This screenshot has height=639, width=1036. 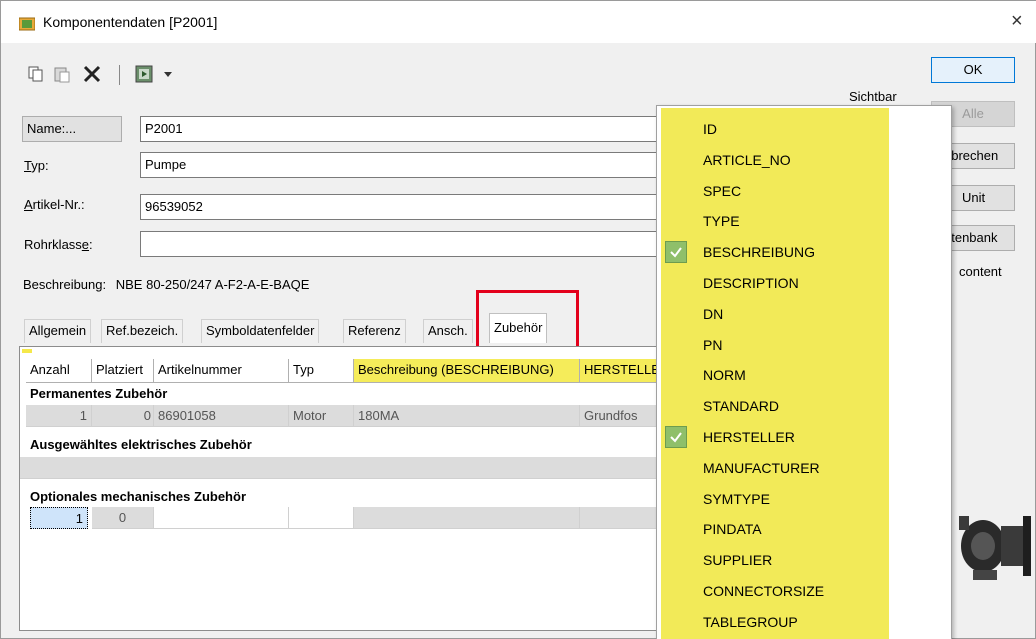 I want to click on popup-item-symtype: SYMTYPE, so click(x=736, y=499).